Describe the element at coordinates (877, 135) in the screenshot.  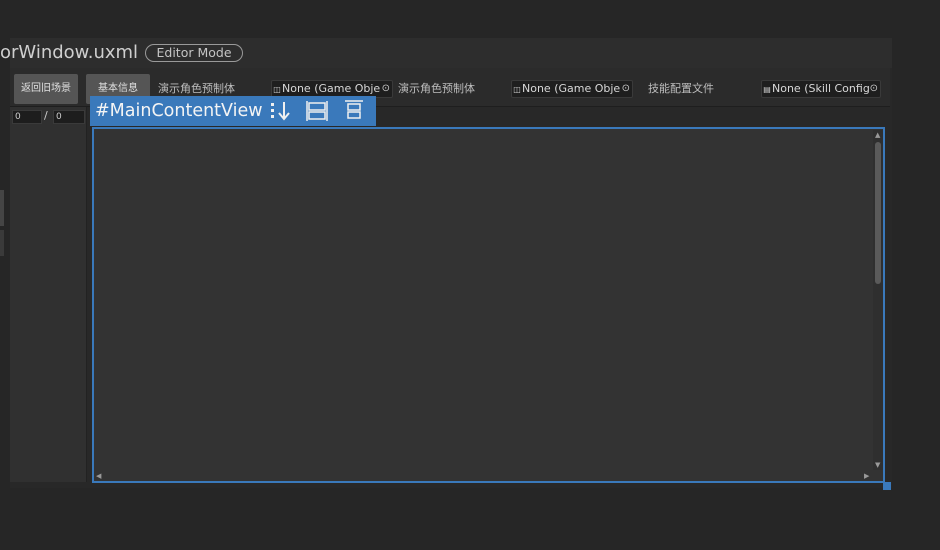
I see `scroll-up-arrow-icon: ▲` at that location.